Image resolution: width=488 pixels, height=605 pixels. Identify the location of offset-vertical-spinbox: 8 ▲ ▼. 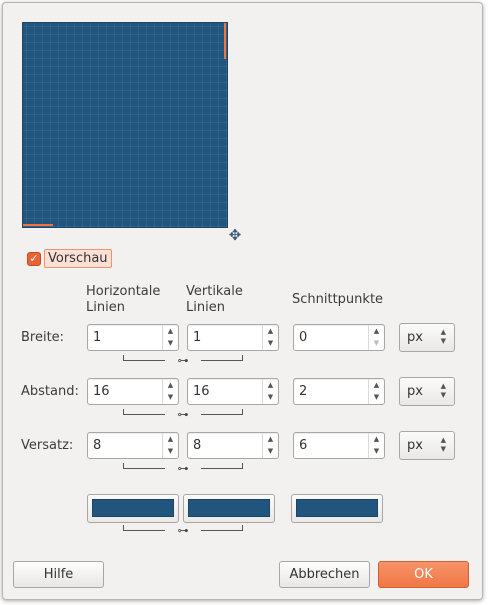
(233, 445).